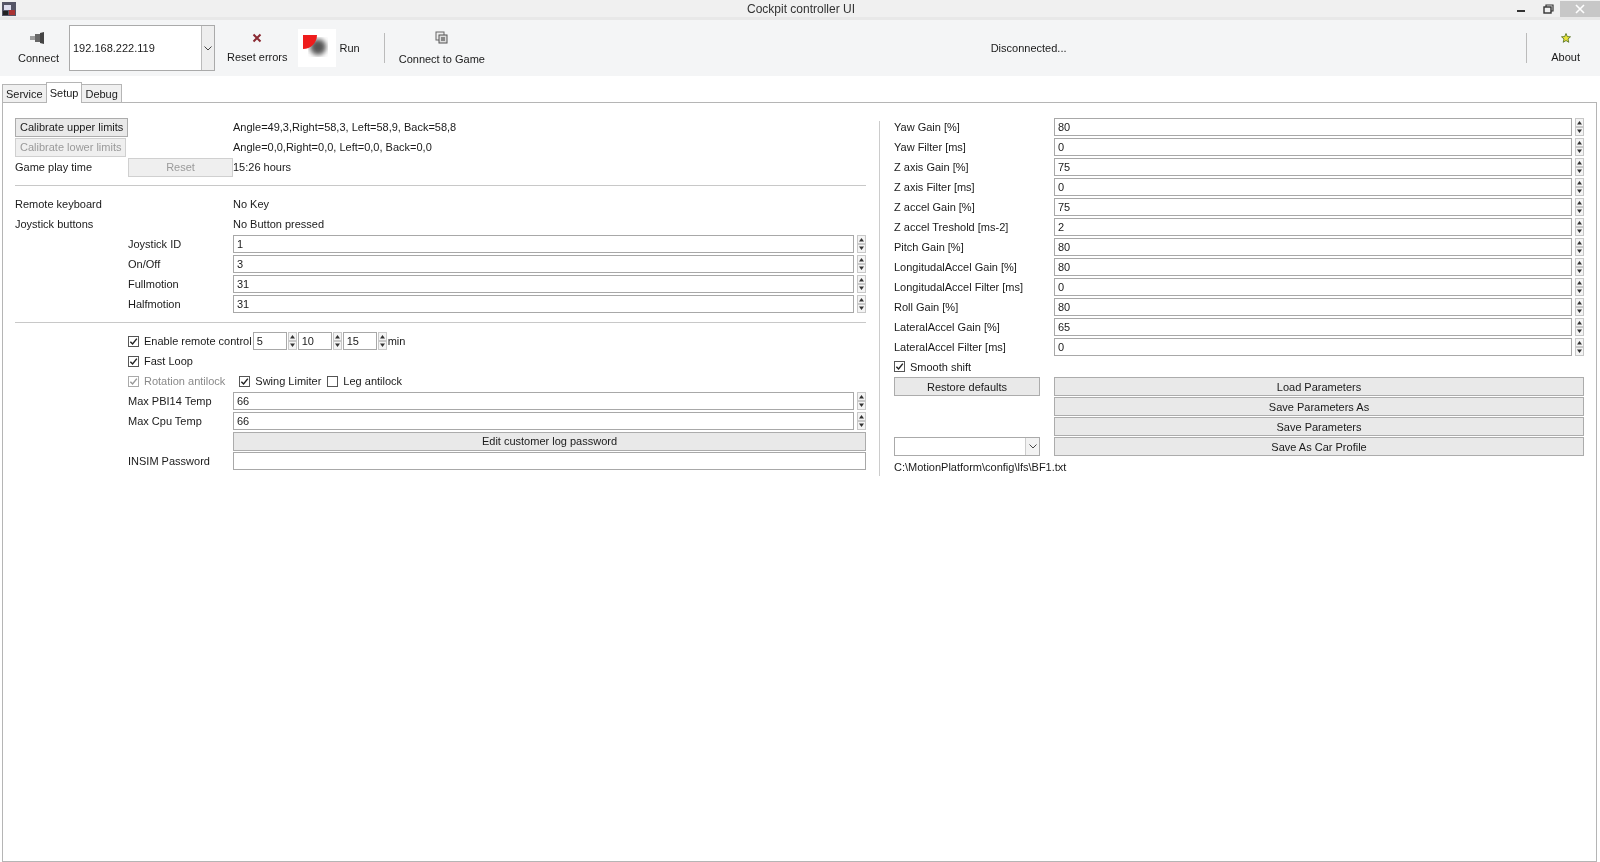 The width and height of the screenshot is (1600, 862). I want to click on connect-button: Connect, so click(38, 48).